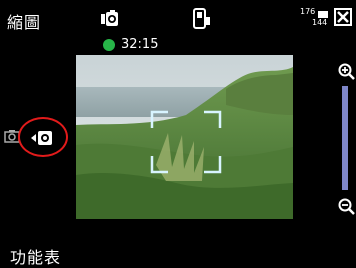 The image size is (356, 268). Describe the element at coordinates (109, 44) in the screenshot. I see `recording-indicator-icon` at that location.